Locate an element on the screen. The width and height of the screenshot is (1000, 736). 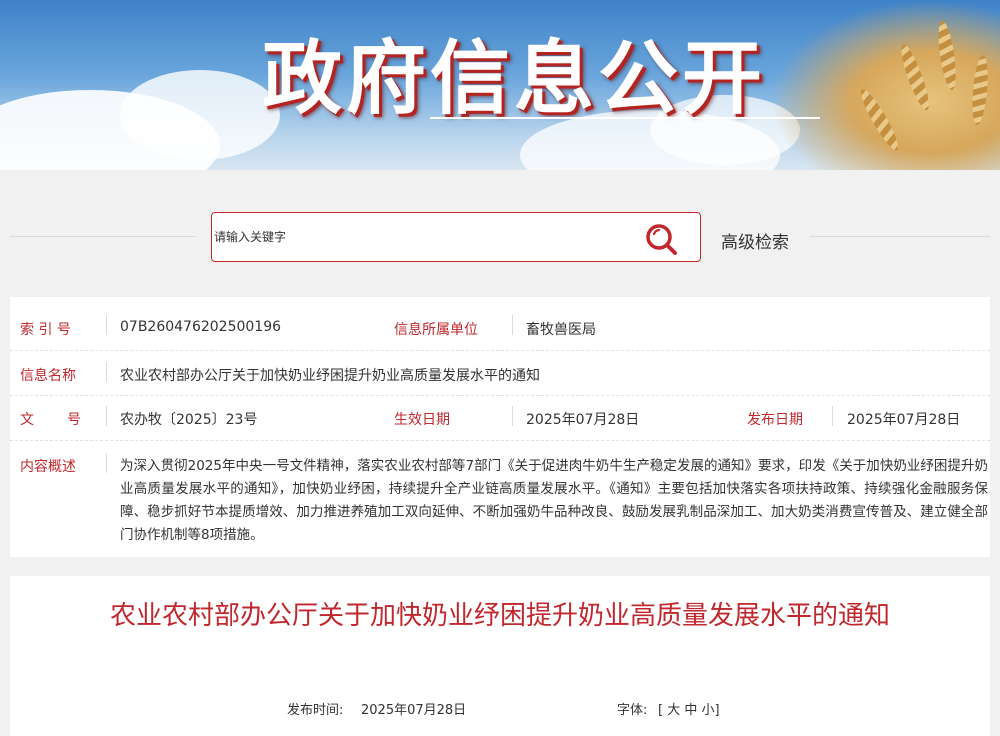
advanced-search-link: 高级检索 is located at coordinates (755, 240).